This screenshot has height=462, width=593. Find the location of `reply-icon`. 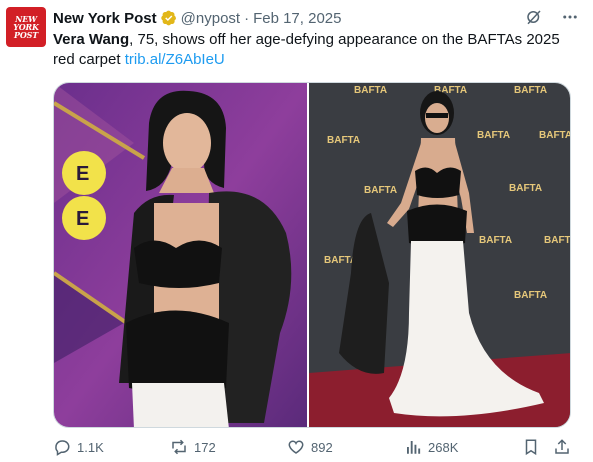

reply-icon is located at coordinates (62, 448).